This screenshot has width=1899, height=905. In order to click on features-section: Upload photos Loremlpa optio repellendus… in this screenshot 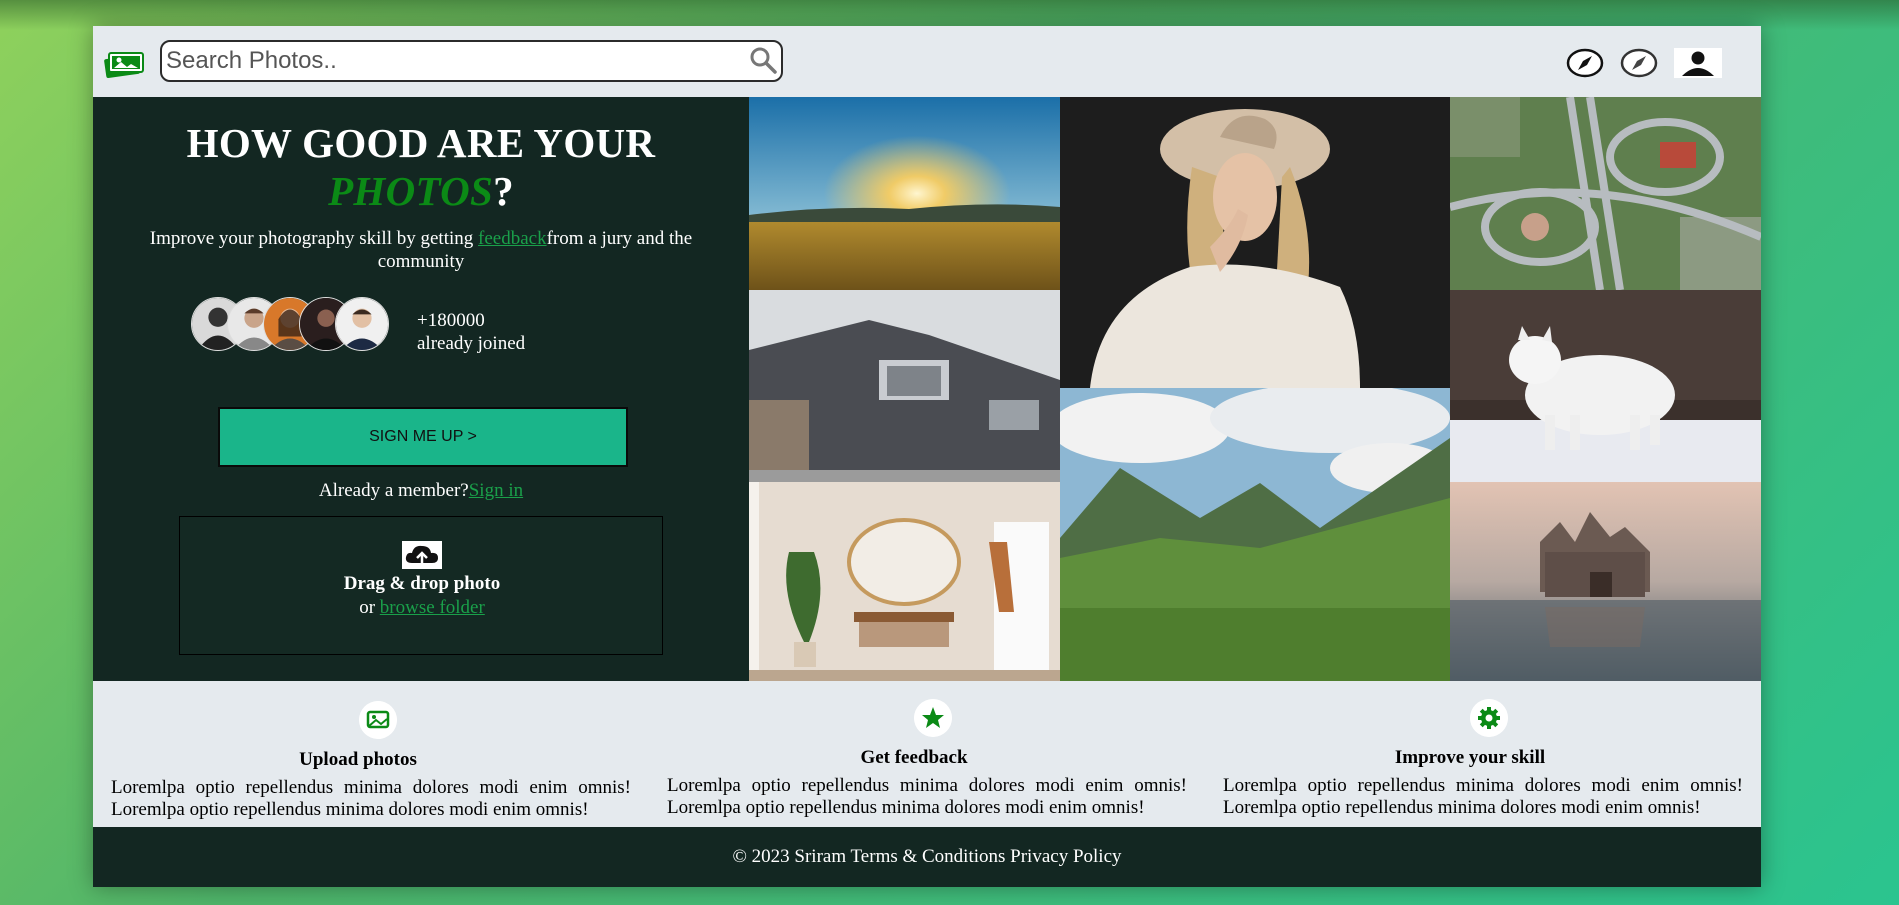, I will do `click(927, 754)`.